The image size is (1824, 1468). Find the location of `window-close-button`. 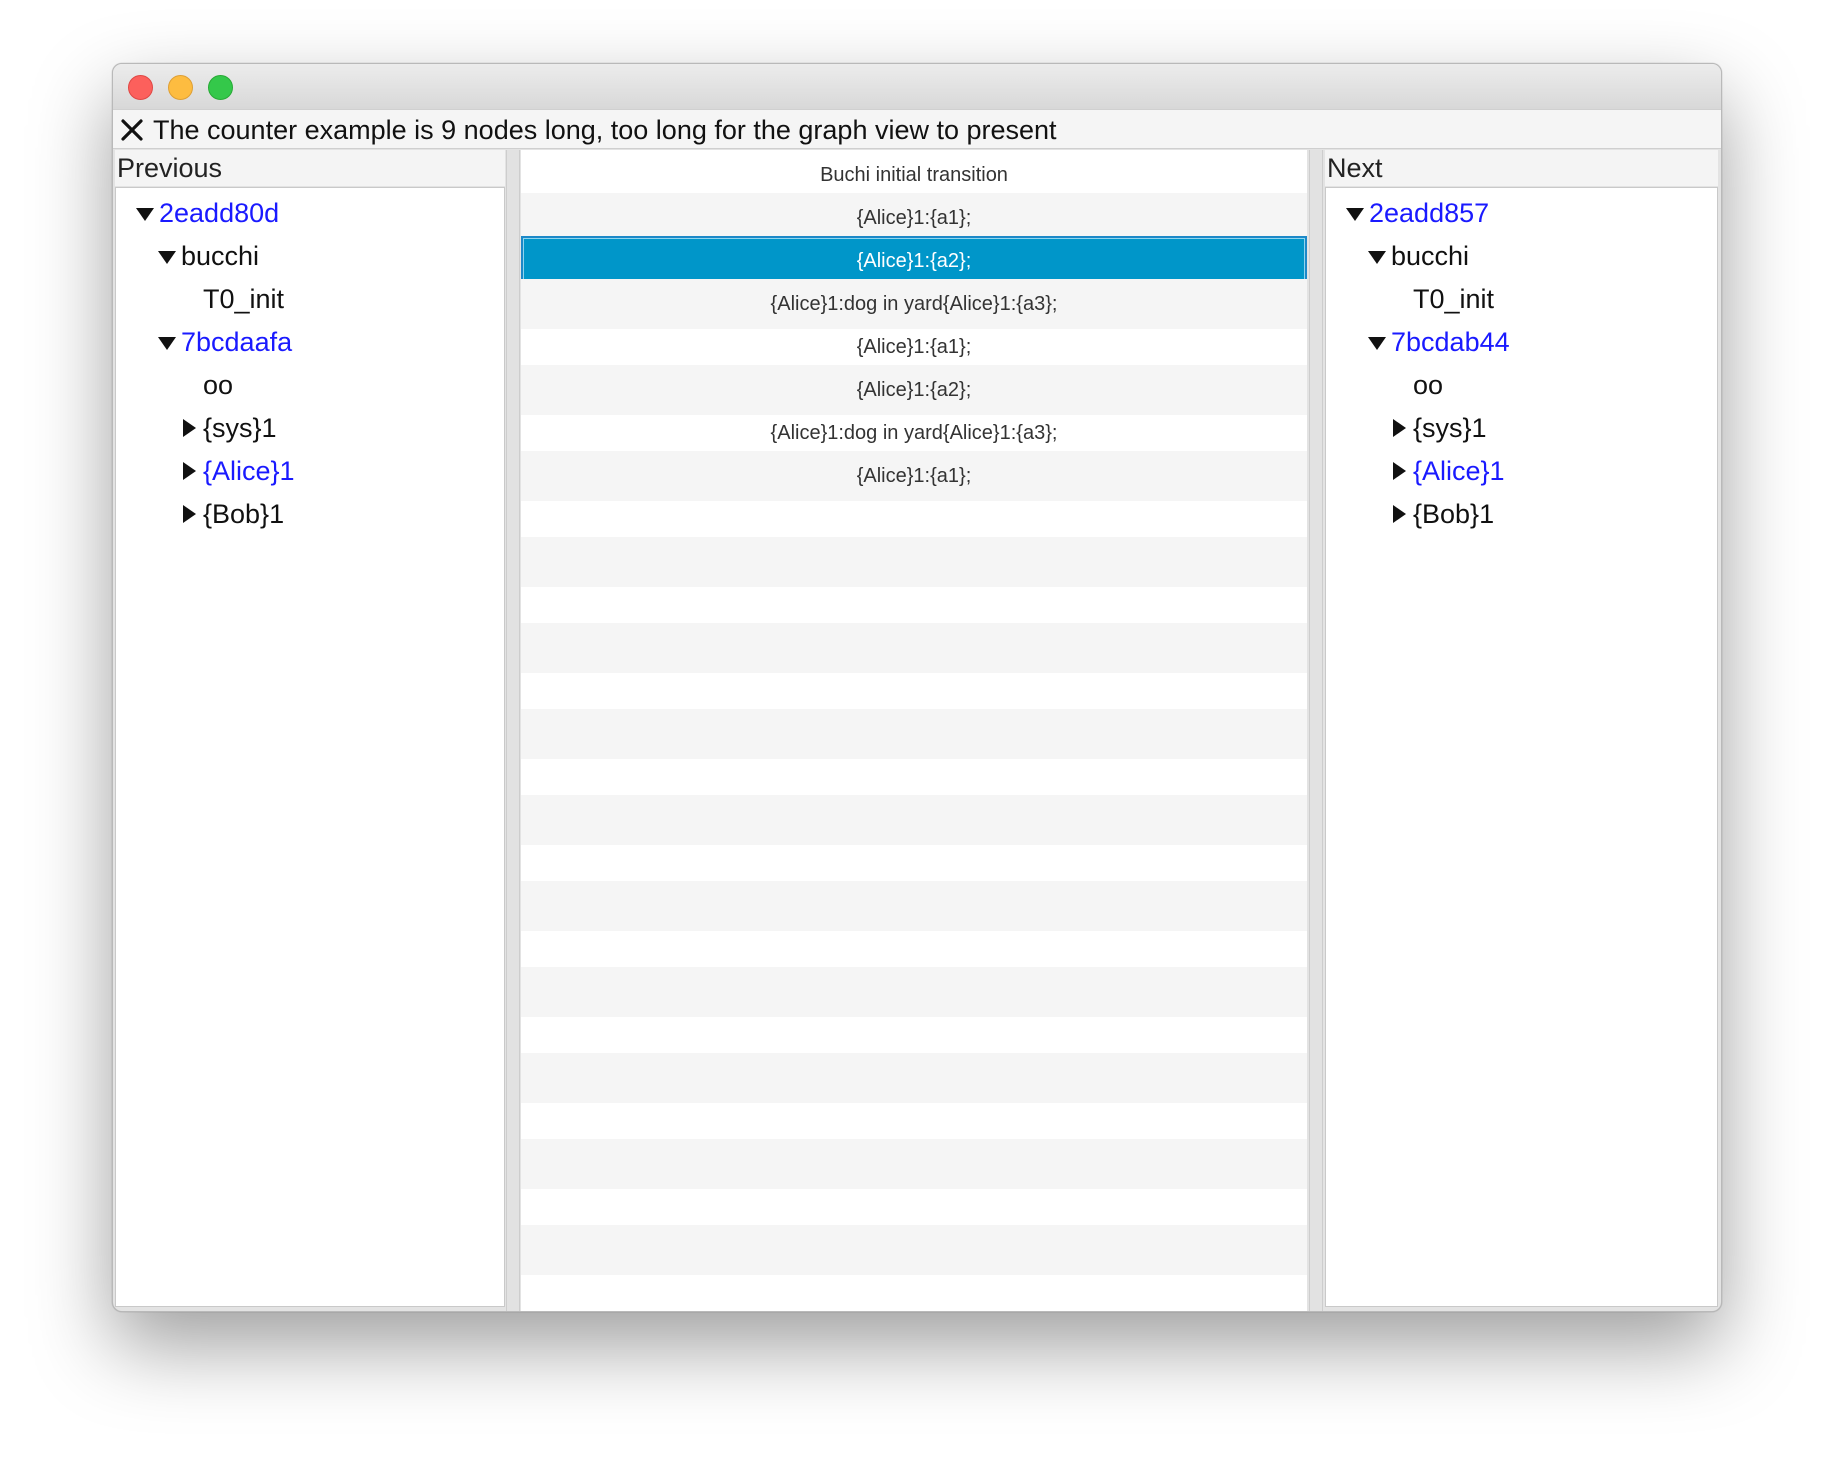

window-close-button is located at coordinates (140, 87).